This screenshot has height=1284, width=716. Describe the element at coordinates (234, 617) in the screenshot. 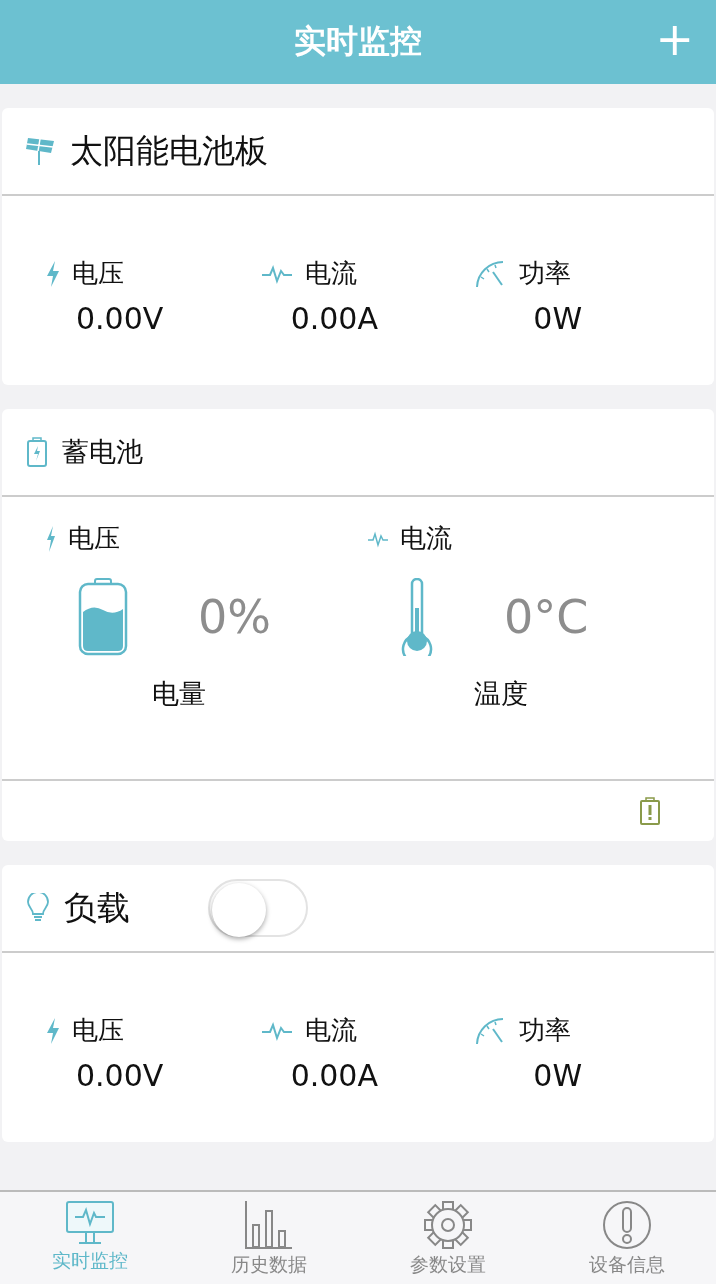

I see `reading-value: 0%` at that location.